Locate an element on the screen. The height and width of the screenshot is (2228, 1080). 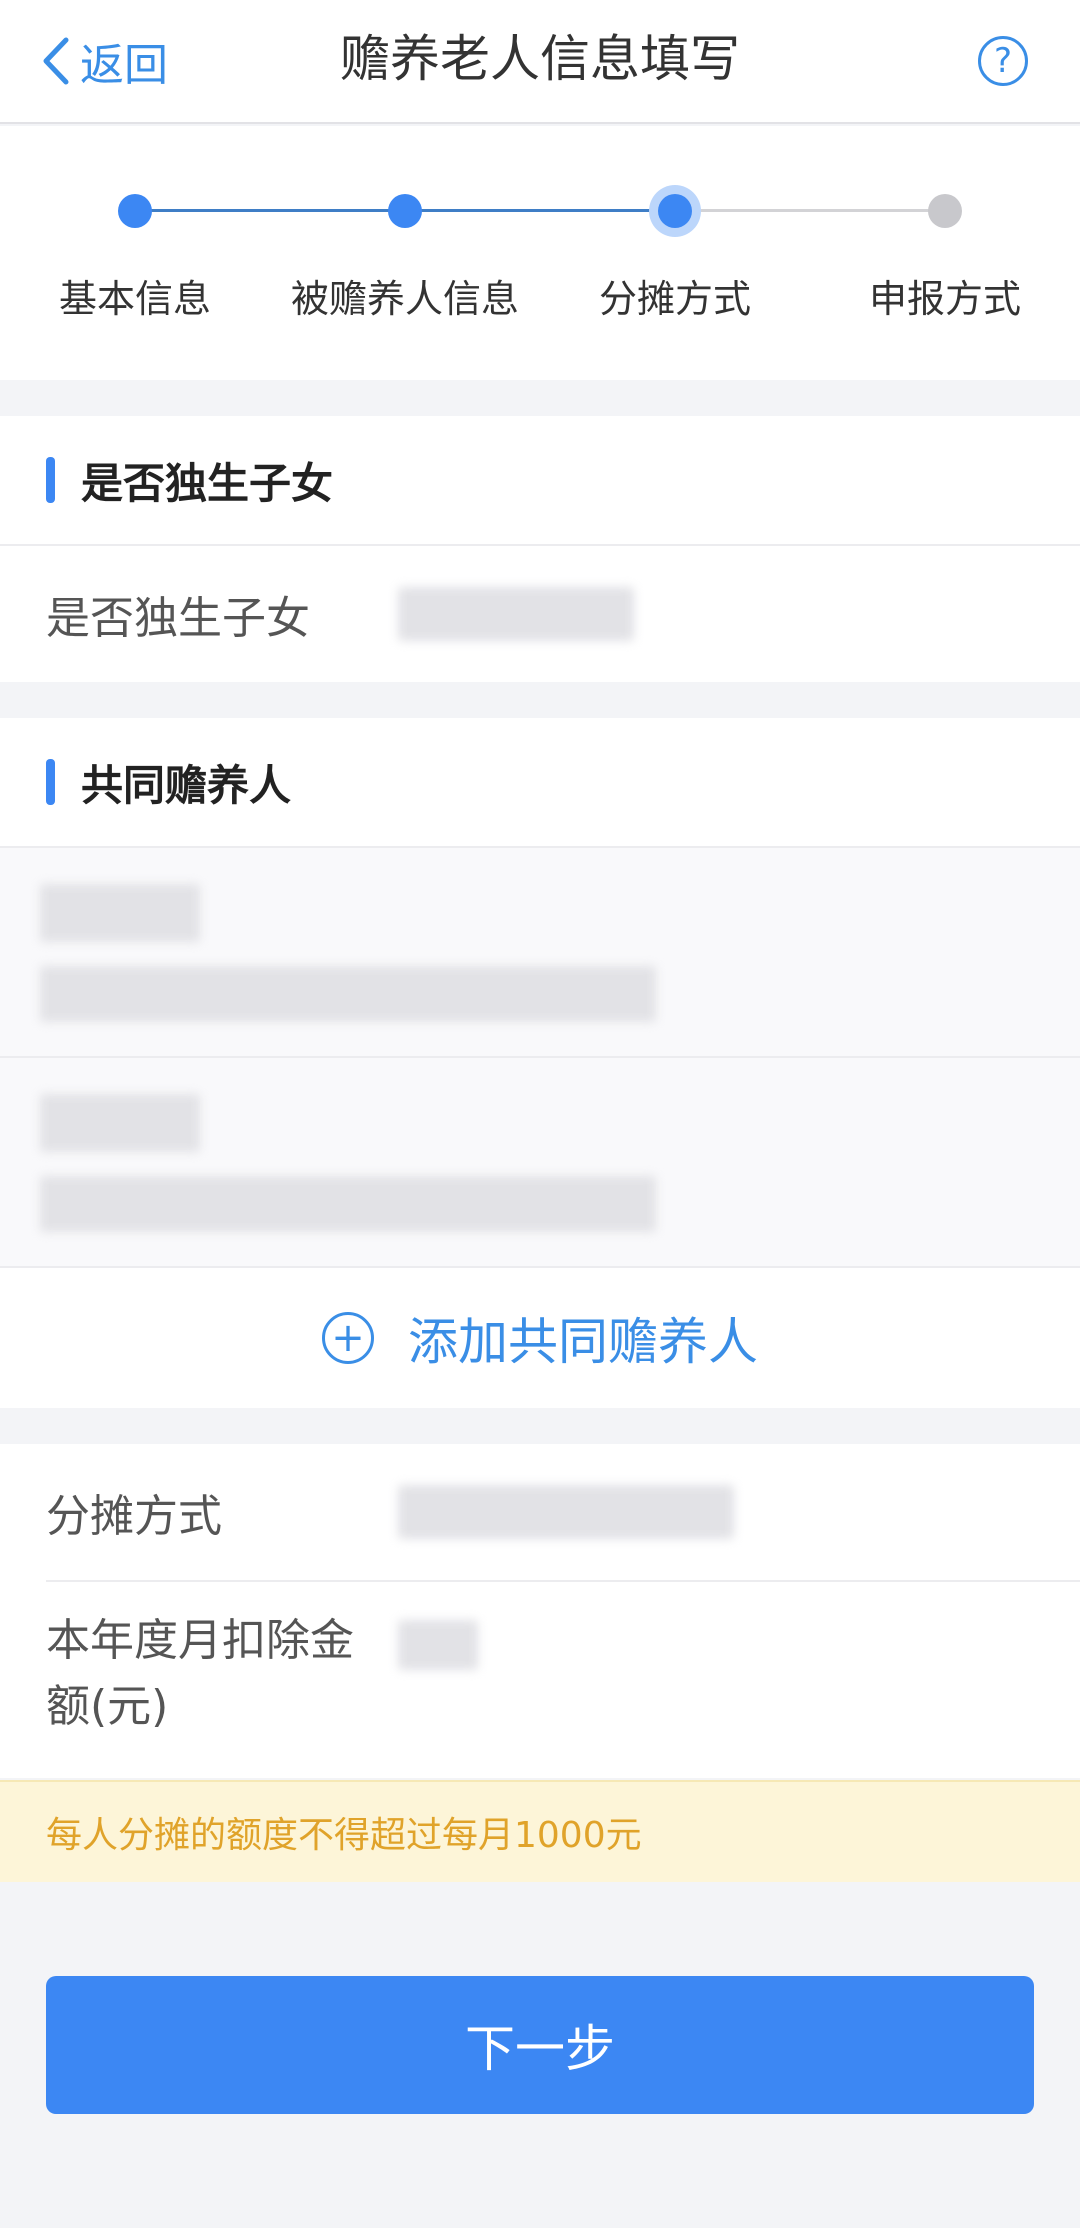
only-child-field: 是否独生子女 is located at coordinates (540, 614).